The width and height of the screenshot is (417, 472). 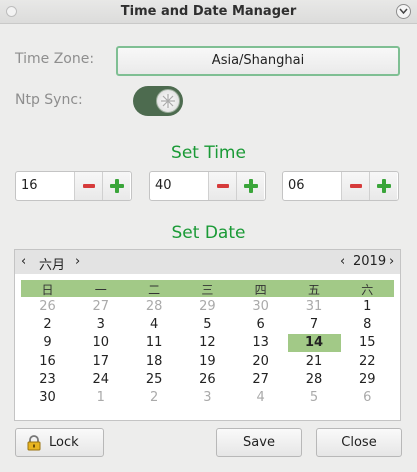 I want to click on hours-value: 16, so click(x=29, y=185).